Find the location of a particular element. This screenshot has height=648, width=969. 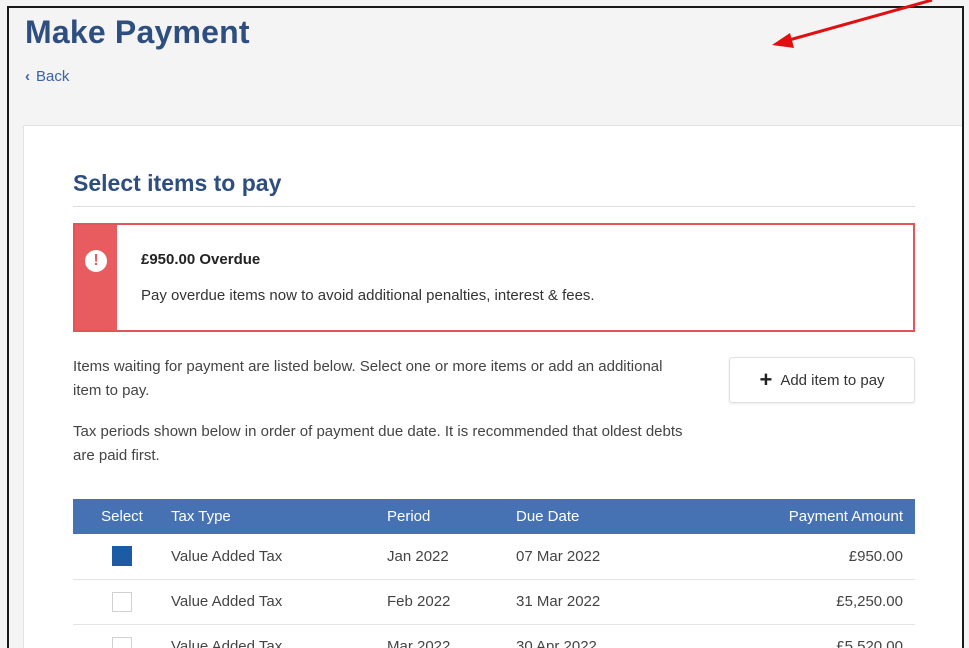

section-divider is located at coordinates (494, 206).